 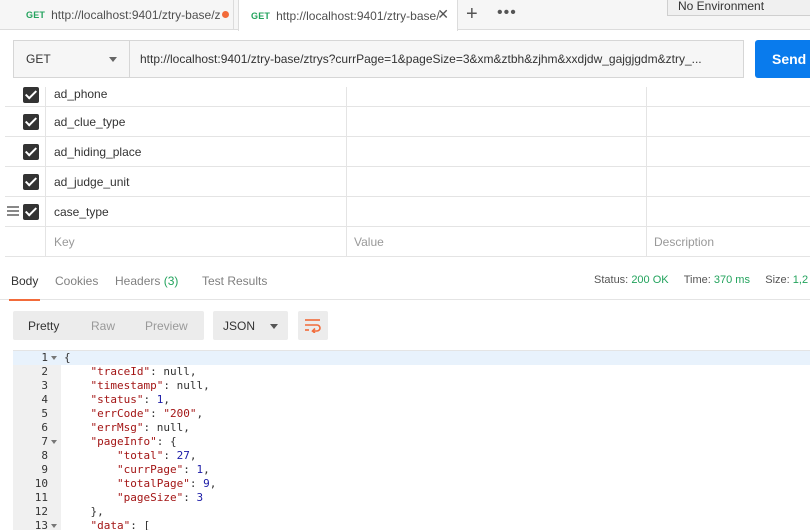 I want to click on url-input, so click(x=437, y=59).